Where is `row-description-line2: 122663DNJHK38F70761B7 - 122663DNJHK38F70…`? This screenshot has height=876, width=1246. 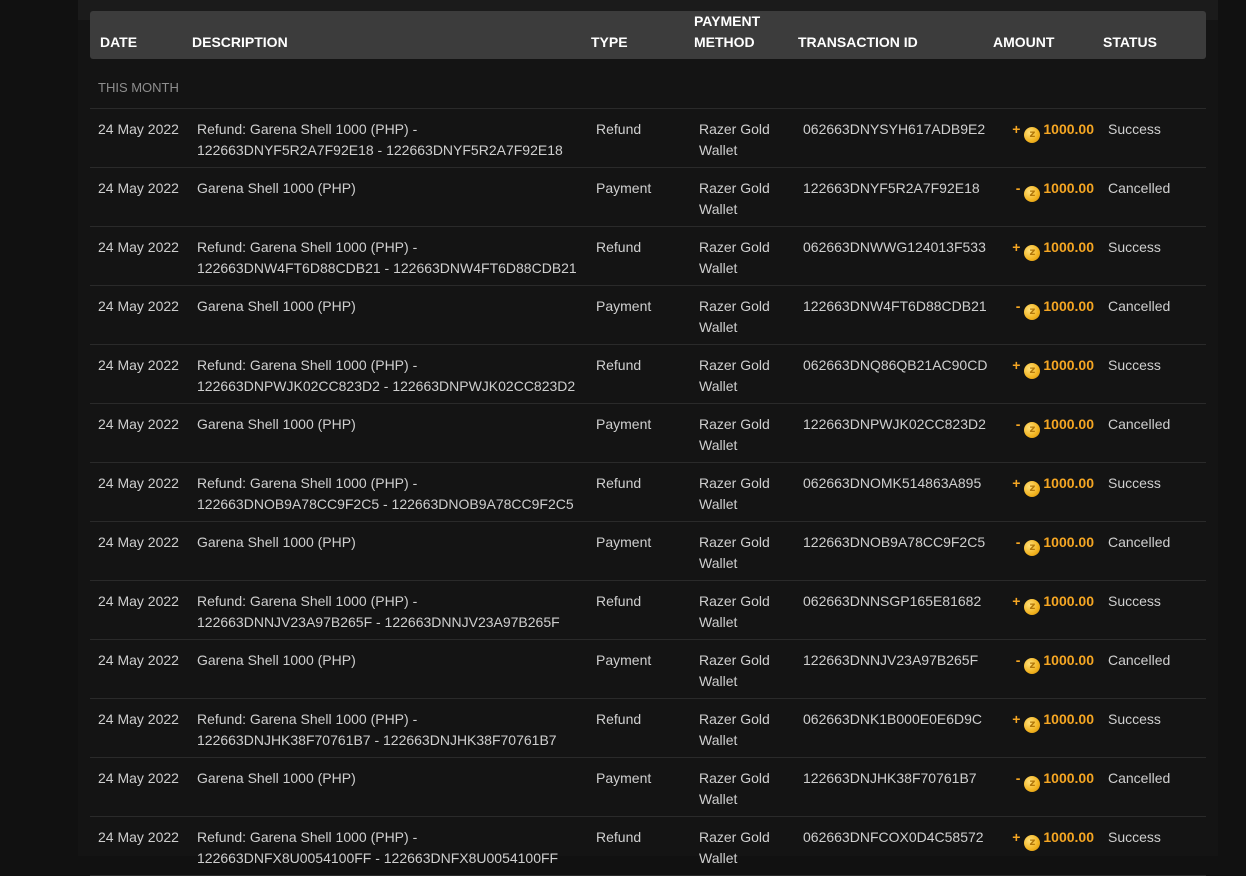 row-description-line2: 122663DNJHK38F70761B7 - 122663DNJHK38F70… is located at coordinates (377, 740).